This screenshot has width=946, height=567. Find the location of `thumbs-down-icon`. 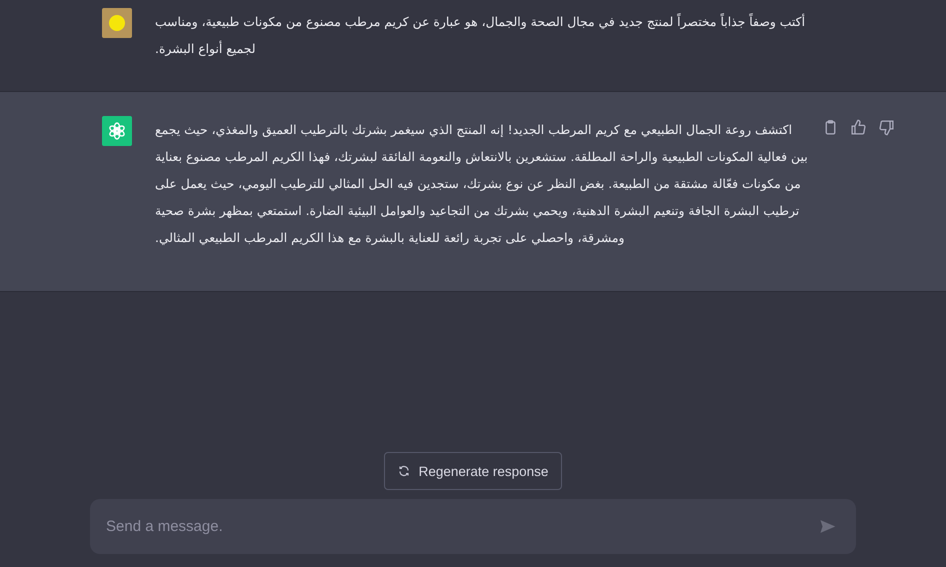

thumbs-down-icon is located at coordinates (886, 127).